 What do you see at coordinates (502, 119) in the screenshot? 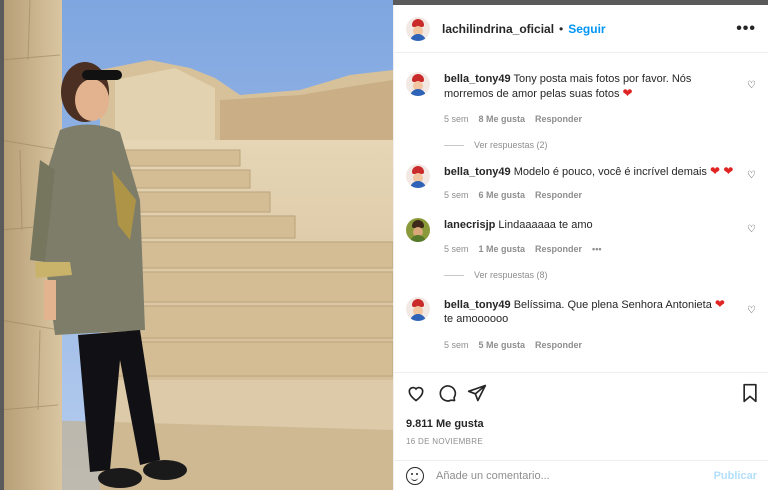
I see `comment-likes: 8 Me gusta` at bounding box center [502, 119].